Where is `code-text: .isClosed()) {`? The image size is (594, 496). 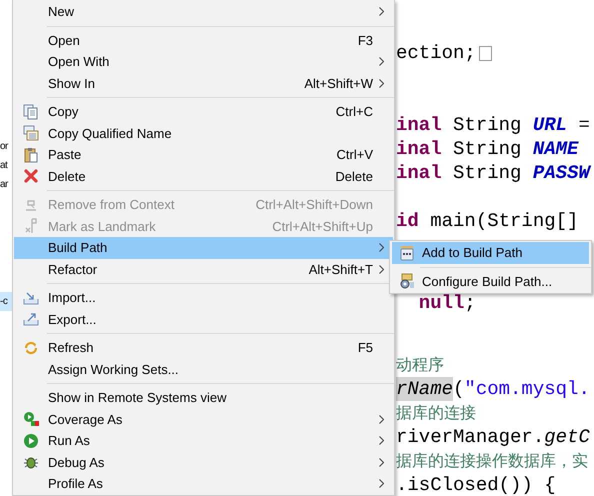 code-text: .isClosed()) { is located at coordinates (476, 484).